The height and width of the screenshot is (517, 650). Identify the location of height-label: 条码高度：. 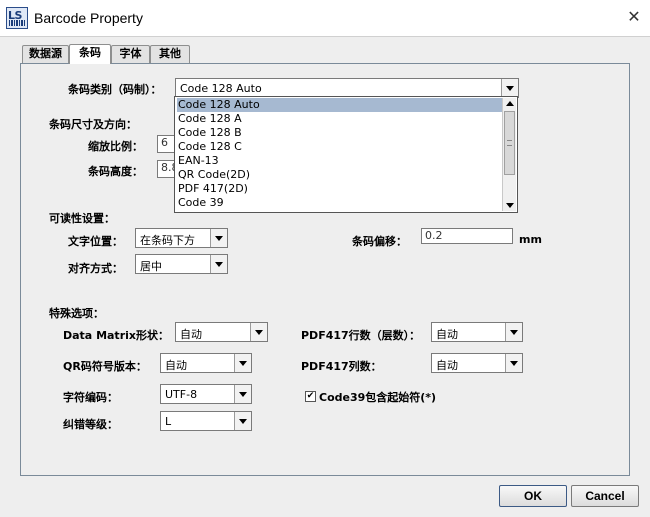
(115, 171).